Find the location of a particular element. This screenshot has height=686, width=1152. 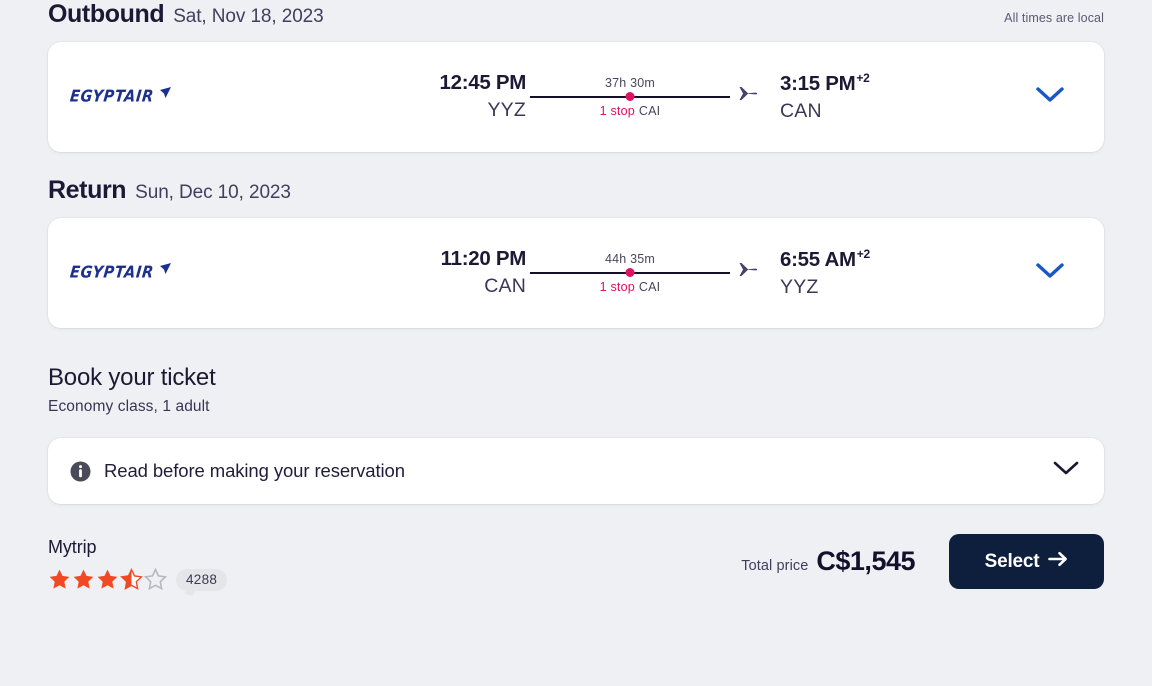

provider-name: Mytrip is located at coordinates (72, 547).